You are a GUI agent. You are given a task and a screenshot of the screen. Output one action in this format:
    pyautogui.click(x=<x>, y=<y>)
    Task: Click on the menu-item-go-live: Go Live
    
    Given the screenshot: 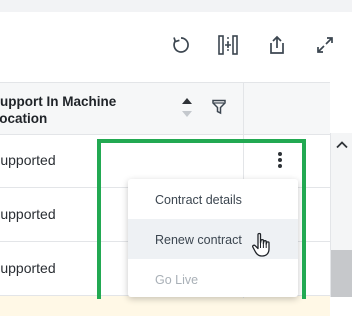 What is the action you would take?
    pyautogui.click(x=213, y=279)
    